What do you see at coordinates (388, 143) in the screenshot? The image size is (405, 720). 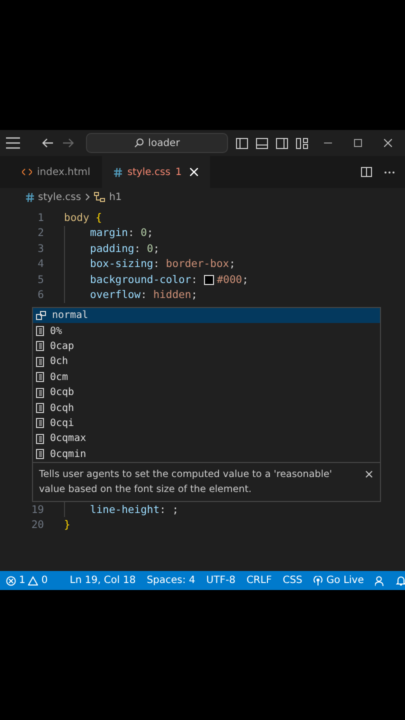 I see `close-icon` at bounding box center [388, 143].